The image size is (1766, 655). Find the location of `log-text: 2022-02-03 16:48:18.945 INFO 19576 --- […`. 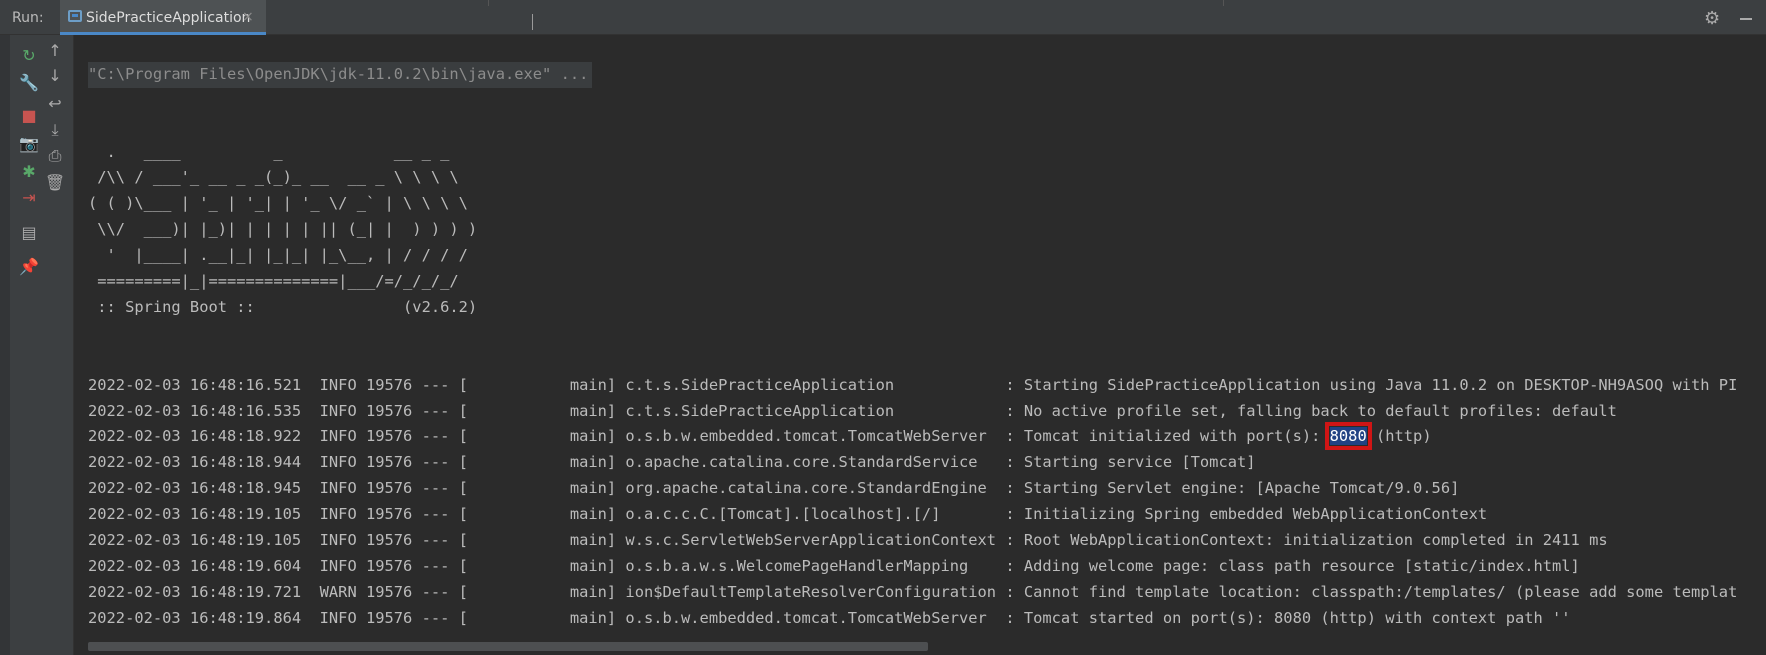

log-text: 2022-02-03 16:48:18.945 INFO 19576 --- [… is located at coordinates (774, 488).